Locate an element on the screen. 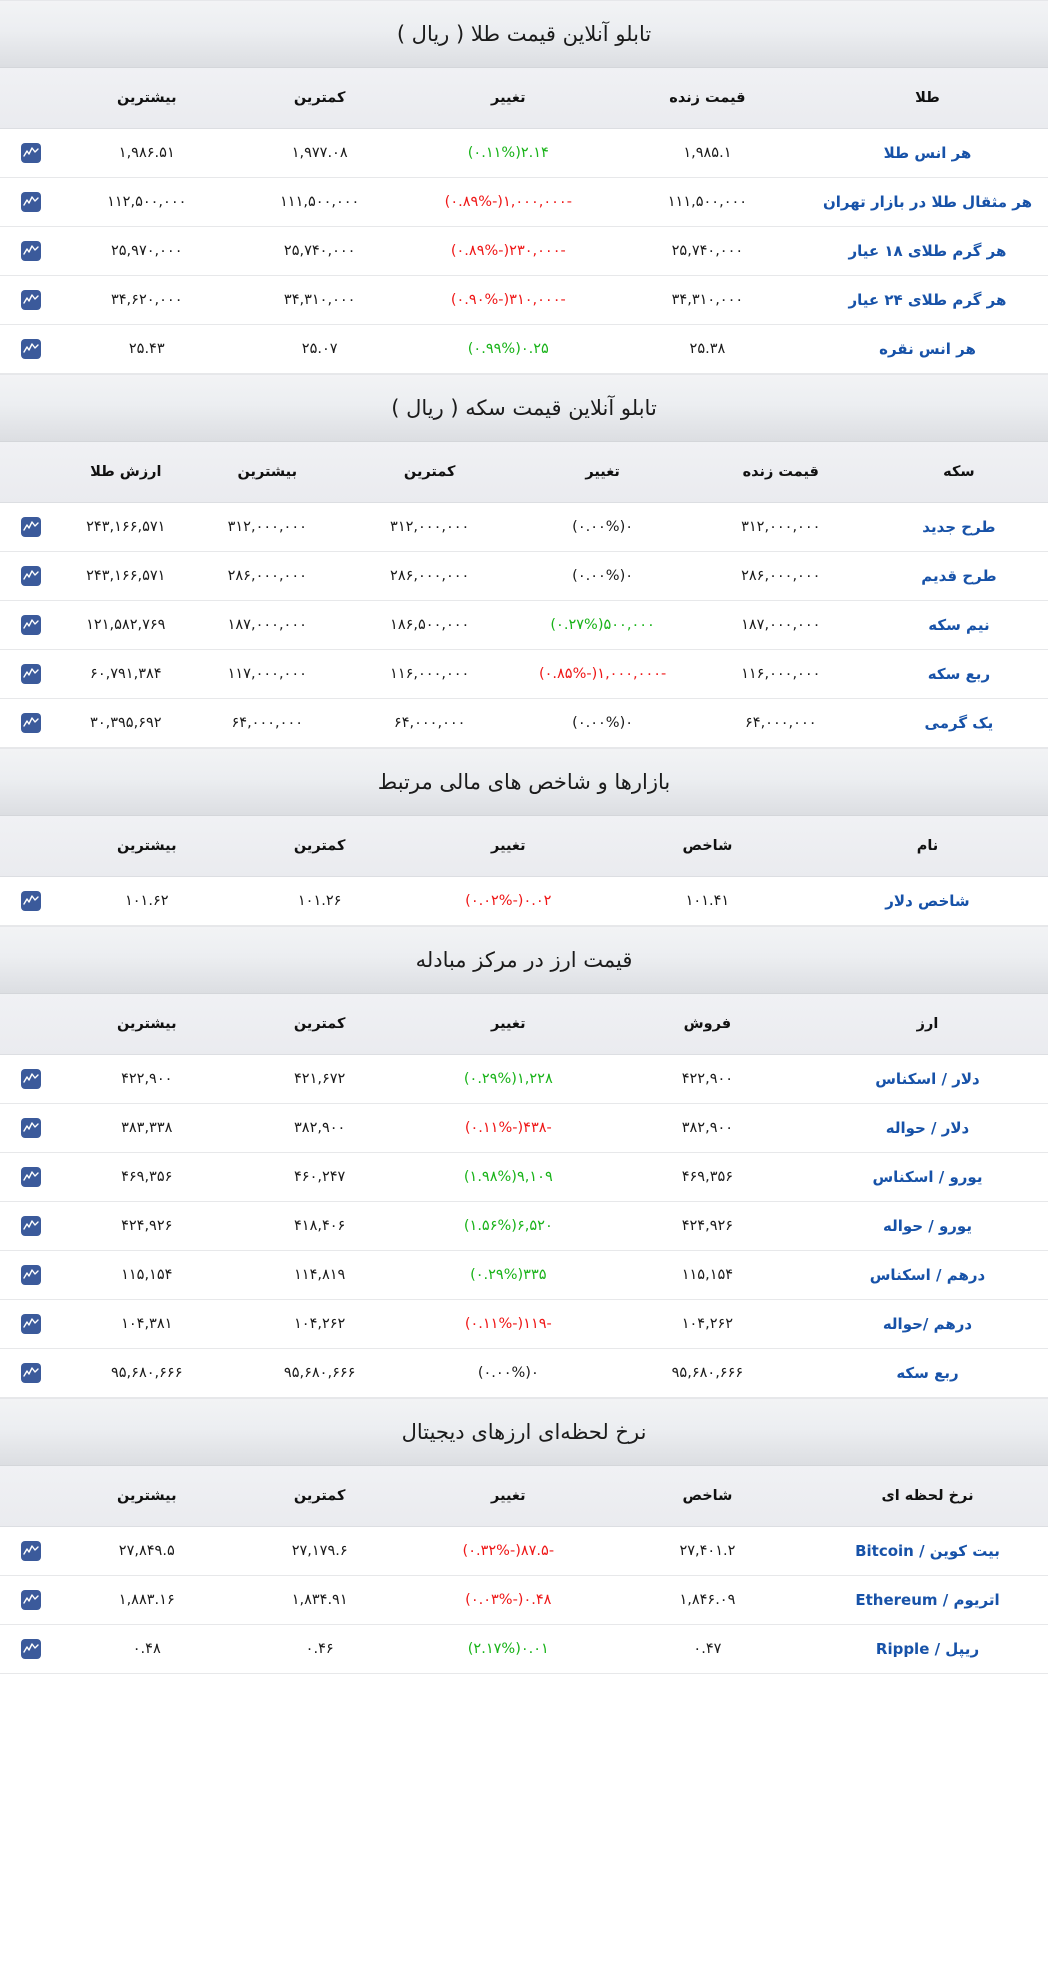 The width and height of the screenshot is (1048, 1971). asset-name-link: ریپل / Ripple is located at coordinates (927, 1649).